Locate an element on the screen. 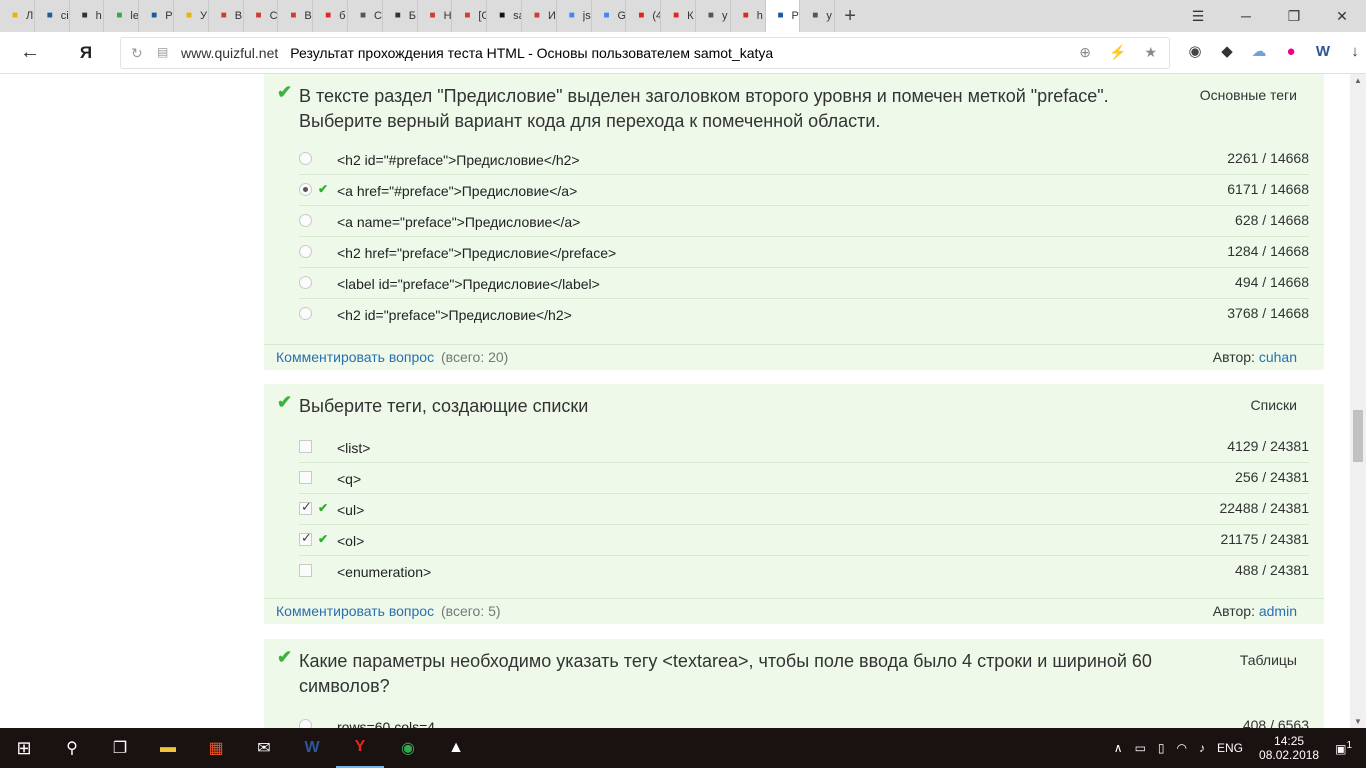 The width and height of the screenshot is (1366, 768). browser-tab: ■ б is located at coordinates (330, 16).